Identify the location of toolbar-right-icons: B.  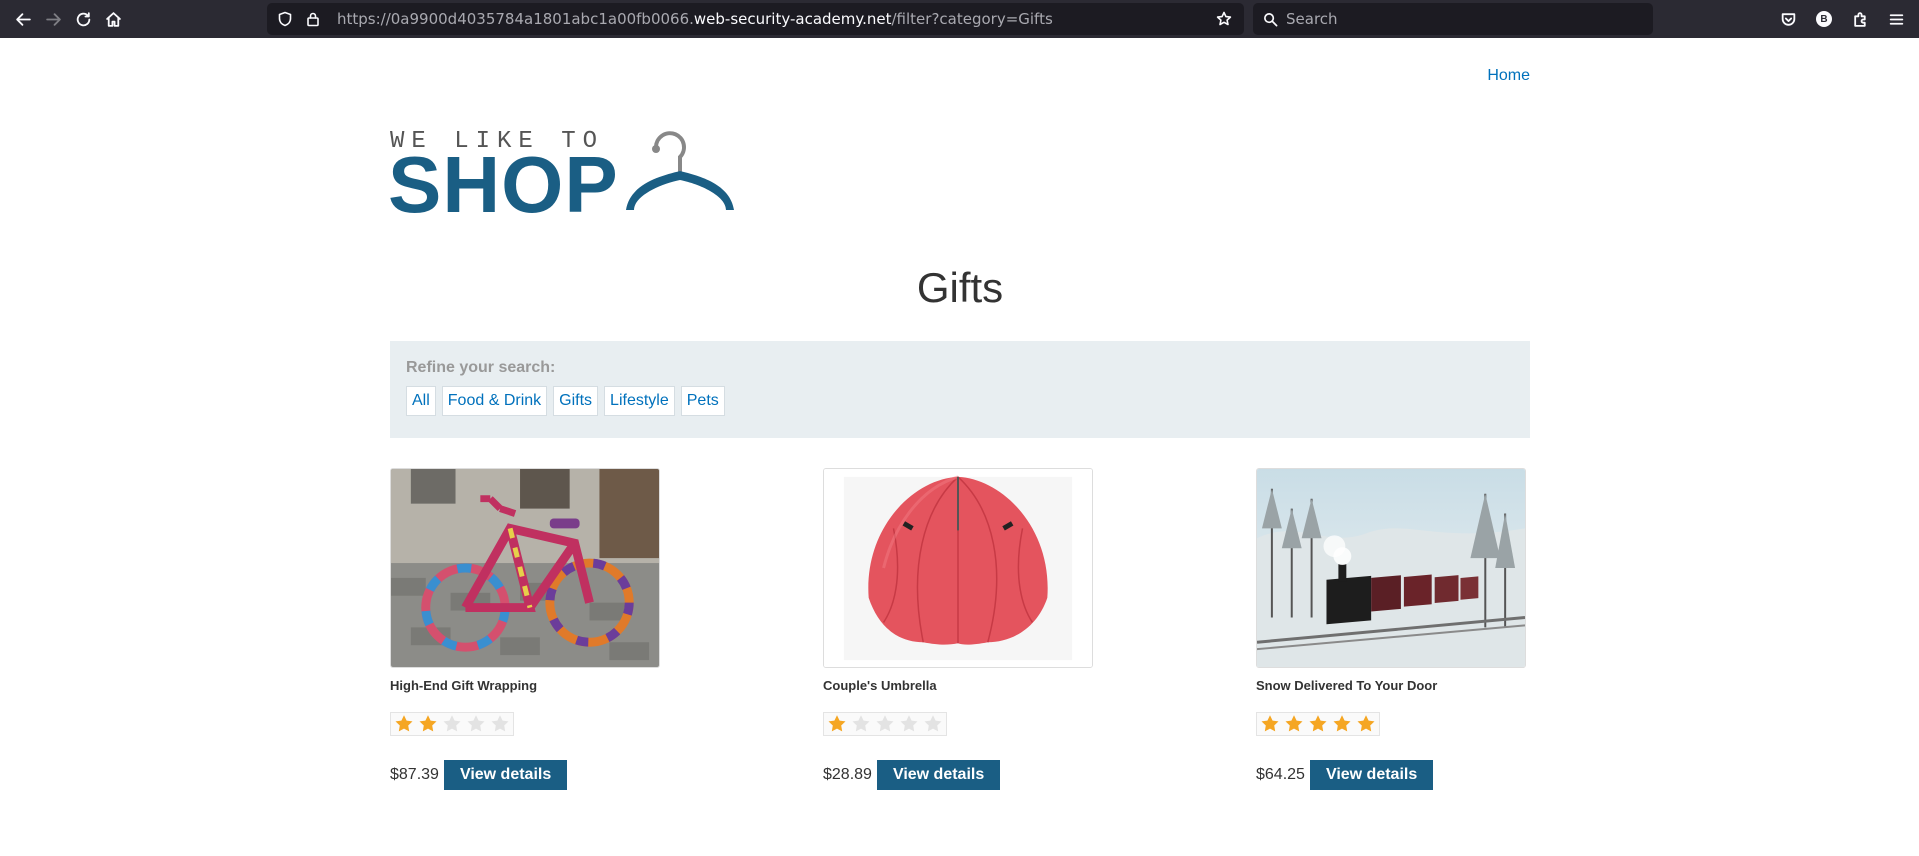
(1842, 19).